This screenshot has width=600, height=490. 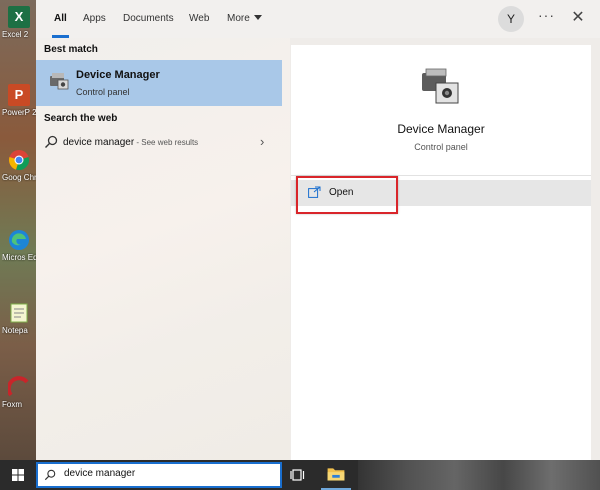 What do you see at coordinates (12, 404) in the screenshot?
I see `desktop-icon-label: Foxm` at bounding box center [12, 404].